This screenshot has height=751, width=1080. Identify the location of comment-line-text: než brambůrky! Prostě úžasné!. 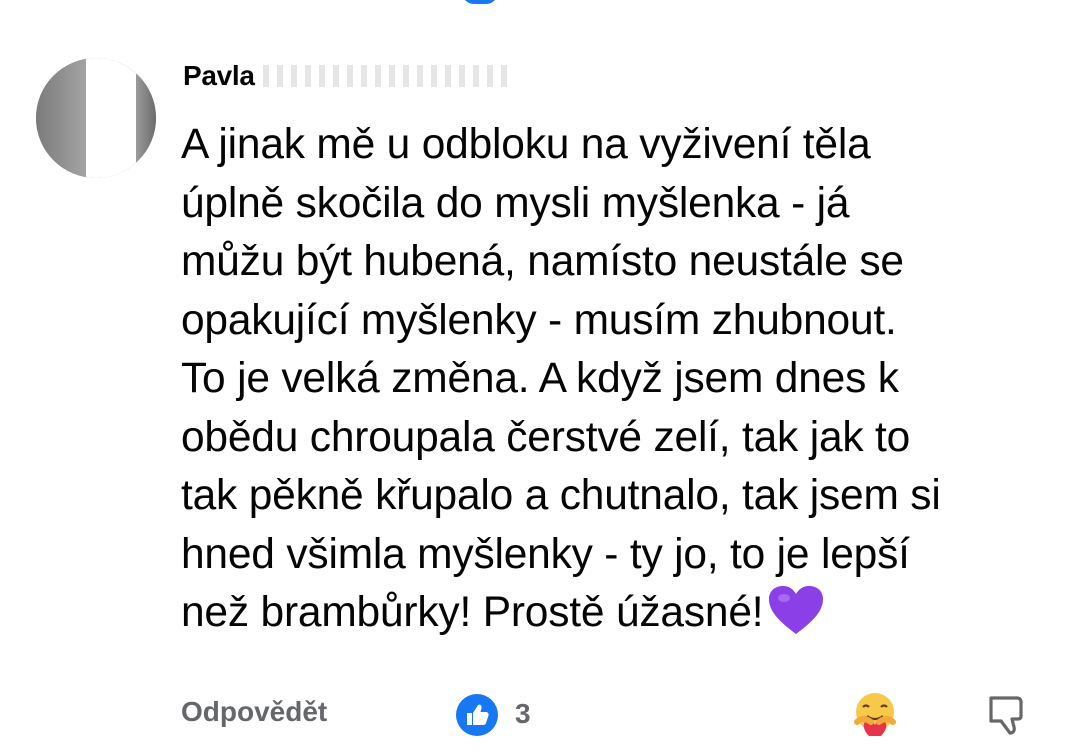
(472, 612).